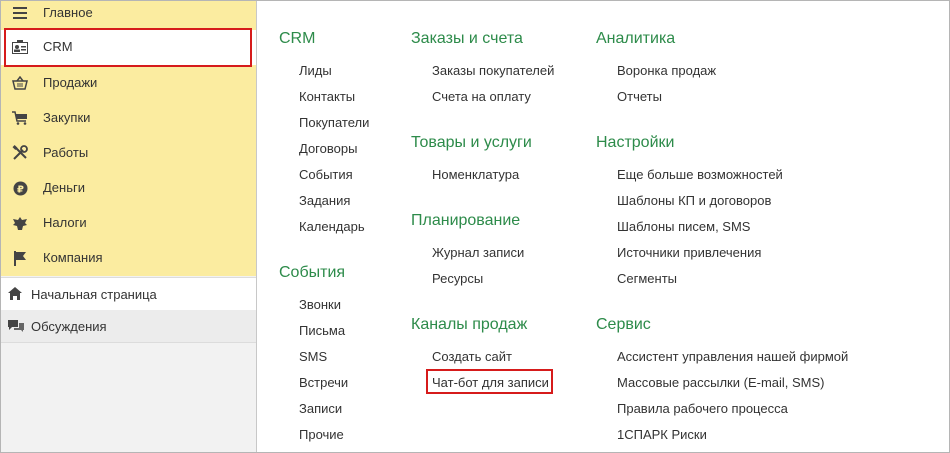 This screenshot has height=453, width=950. Describe the element at coordinates (636, 38) in the screenshot. I see `group-title-analytics: Аналитика` at that location.